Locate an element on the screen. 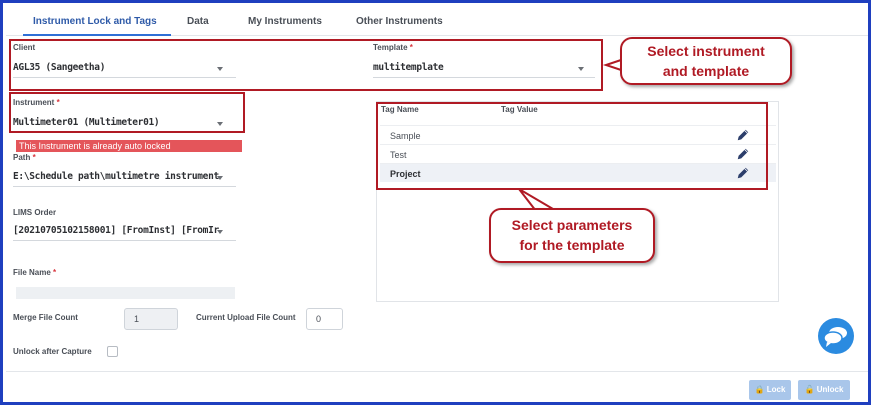 The height and width of the screenshot is (405, 871). unlock-icon: 🔓 is located at coordinates (809, 389).